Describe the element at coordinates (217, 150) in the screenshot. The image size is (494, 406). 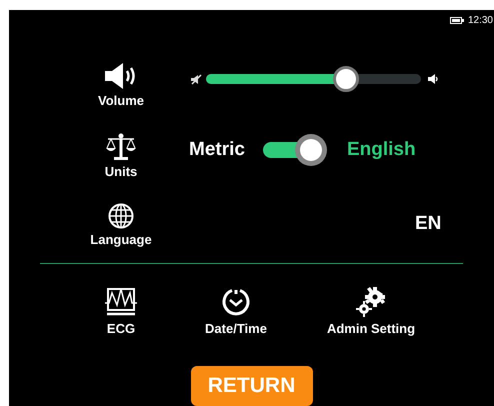
I see `units-option: Metric` at that location.